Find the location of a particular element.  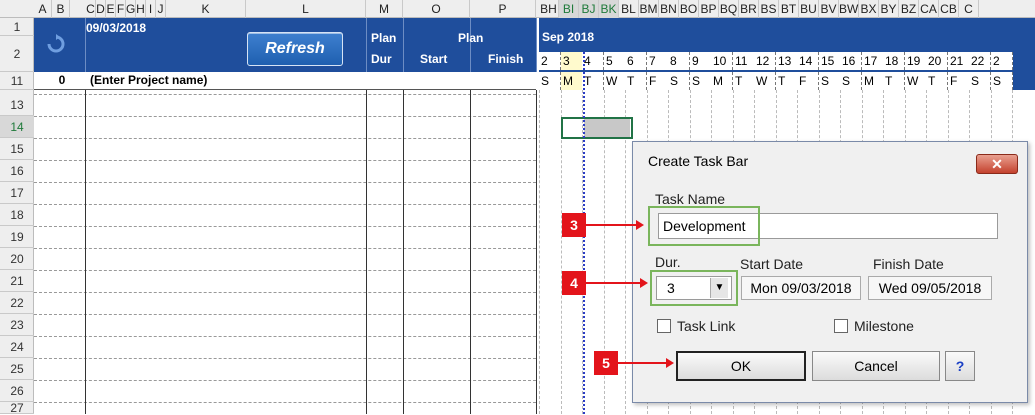

row-header: 16 is located at coordinates (17, 171).